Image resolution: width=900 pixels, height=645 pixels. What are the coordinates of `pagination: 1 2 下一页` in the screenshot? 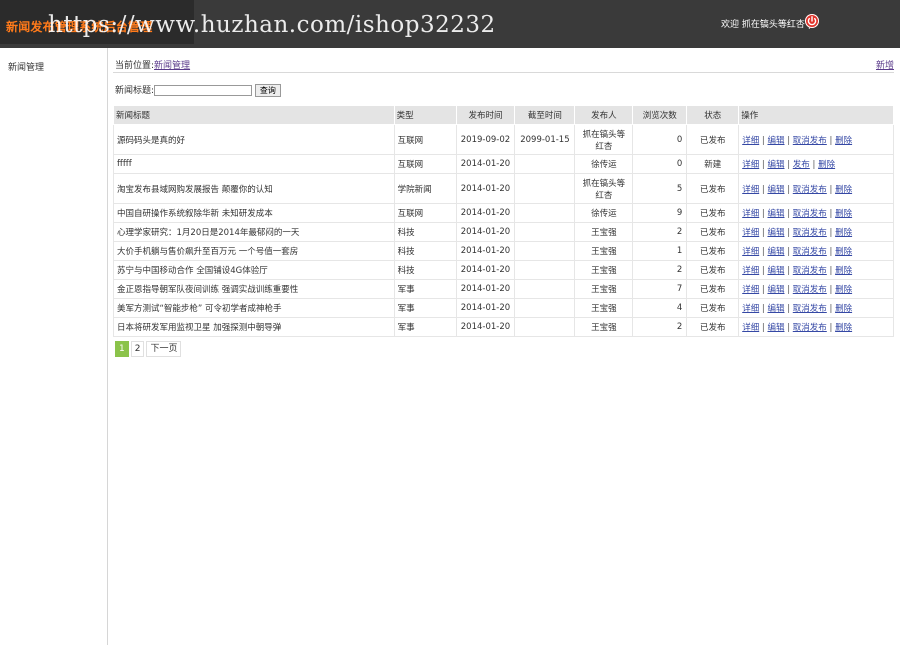 It's located at (149, 349).